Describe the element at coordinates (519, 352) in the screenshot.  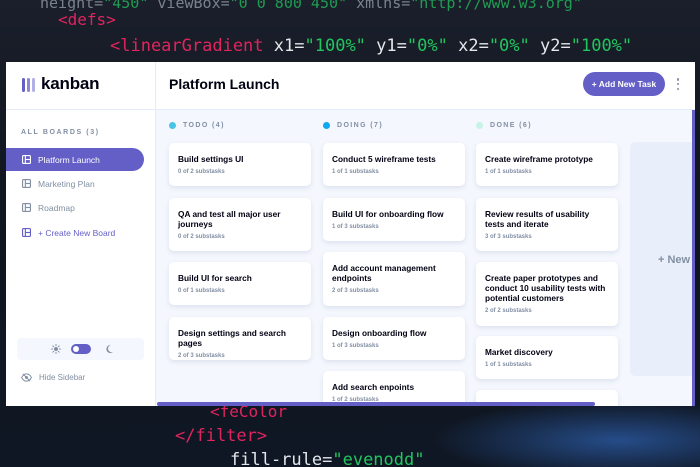
I see `task-title: Market discovery` at that location.